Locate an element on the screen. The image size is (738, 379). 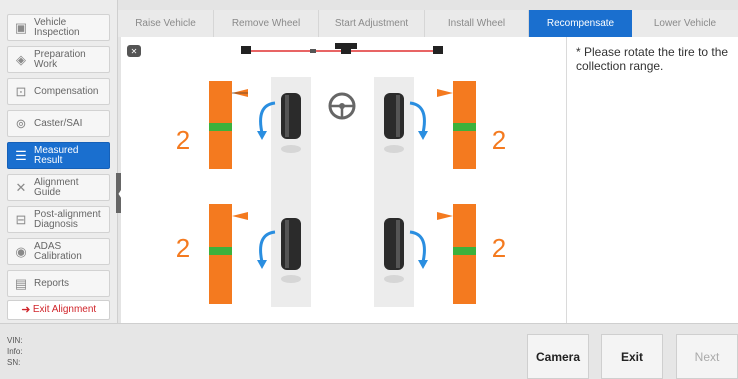
camera-button: Camera is located at coordinates (558, 356).